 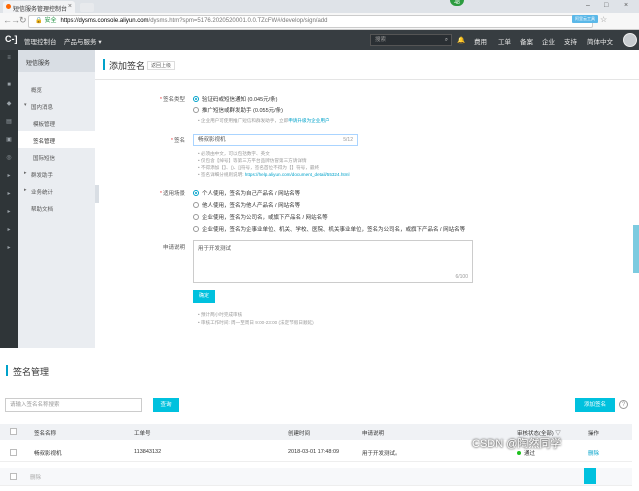 I want to click on url-host: https://dysms.console.aliyun.com, so click(x=104, y=21).